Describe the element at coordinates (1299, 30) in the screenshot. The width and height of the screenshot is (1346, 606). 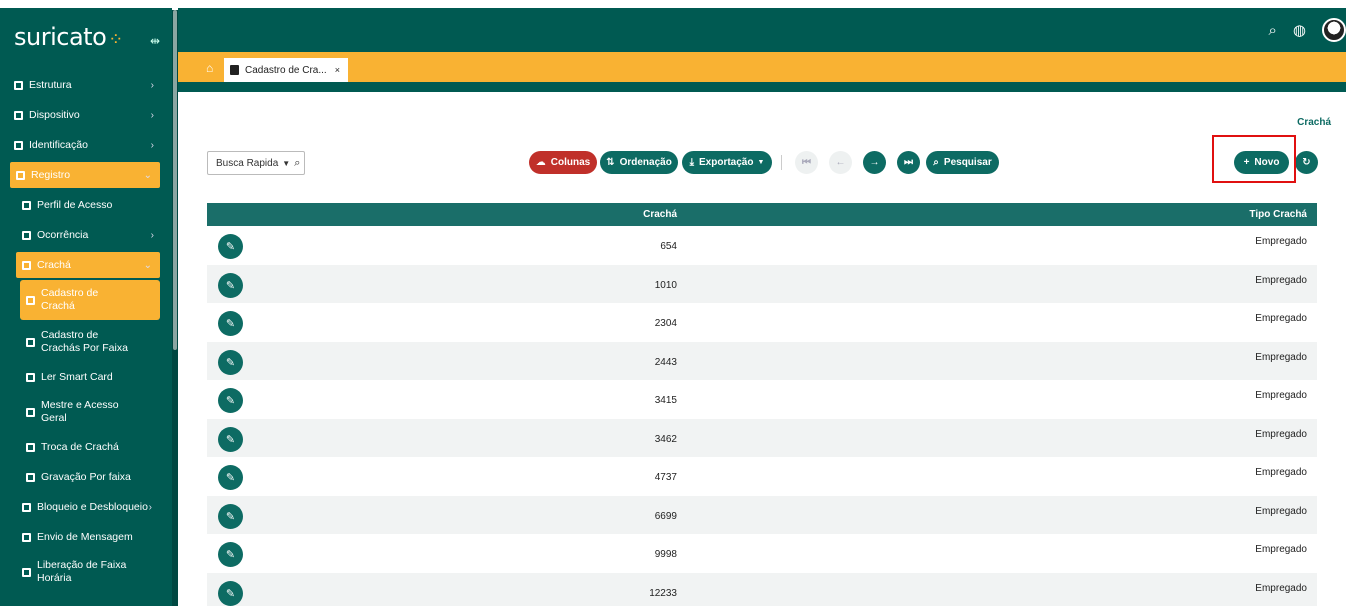
I see `globe-icon: ◍` at that location.